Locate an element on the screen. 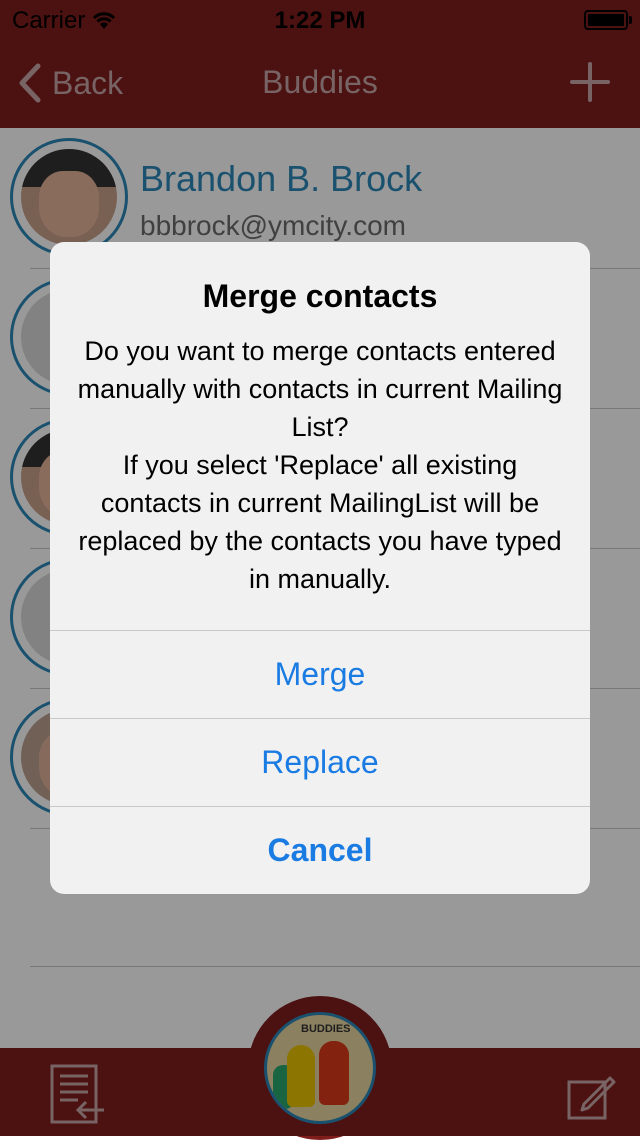  replace-button: Replace is located at coordinates (320, 762).